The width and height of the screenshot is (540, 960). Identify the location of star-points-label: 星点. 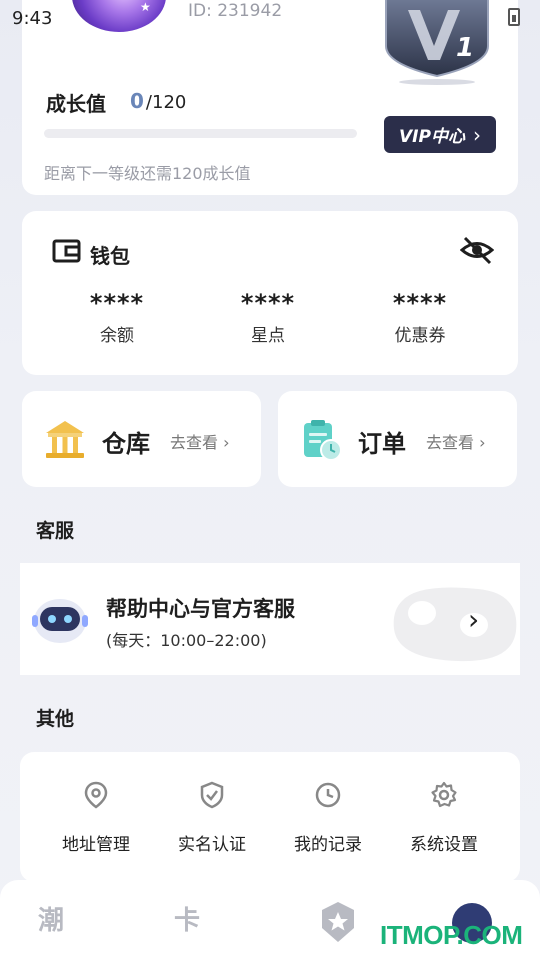
(268, 336).